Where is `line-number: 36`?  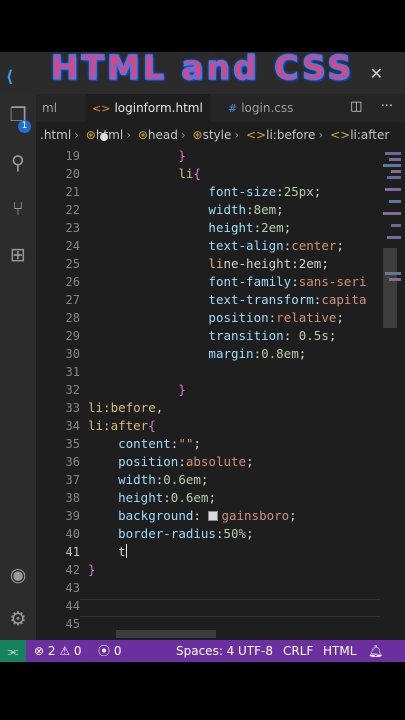
line-number: 36 is located at coordinates (72, 462).